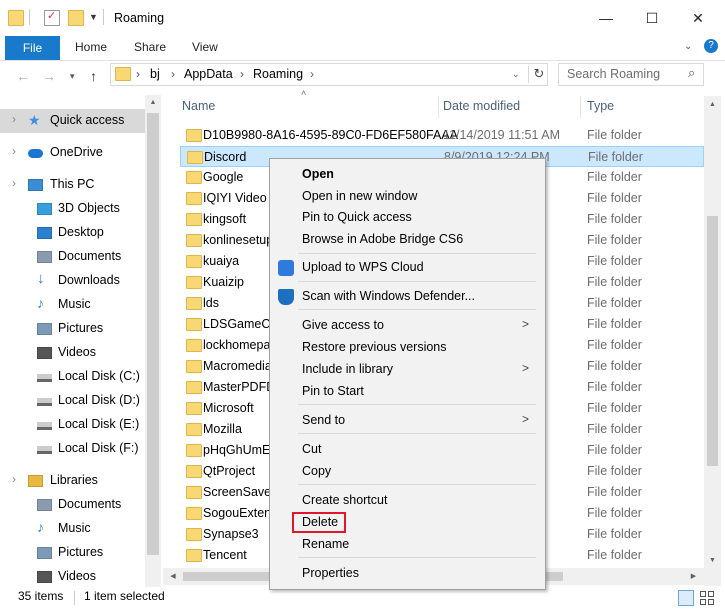 The height and width of the screenshot is (613, 725). I want to click on qat-dropdown-icon: ▼, so click(93, 17).